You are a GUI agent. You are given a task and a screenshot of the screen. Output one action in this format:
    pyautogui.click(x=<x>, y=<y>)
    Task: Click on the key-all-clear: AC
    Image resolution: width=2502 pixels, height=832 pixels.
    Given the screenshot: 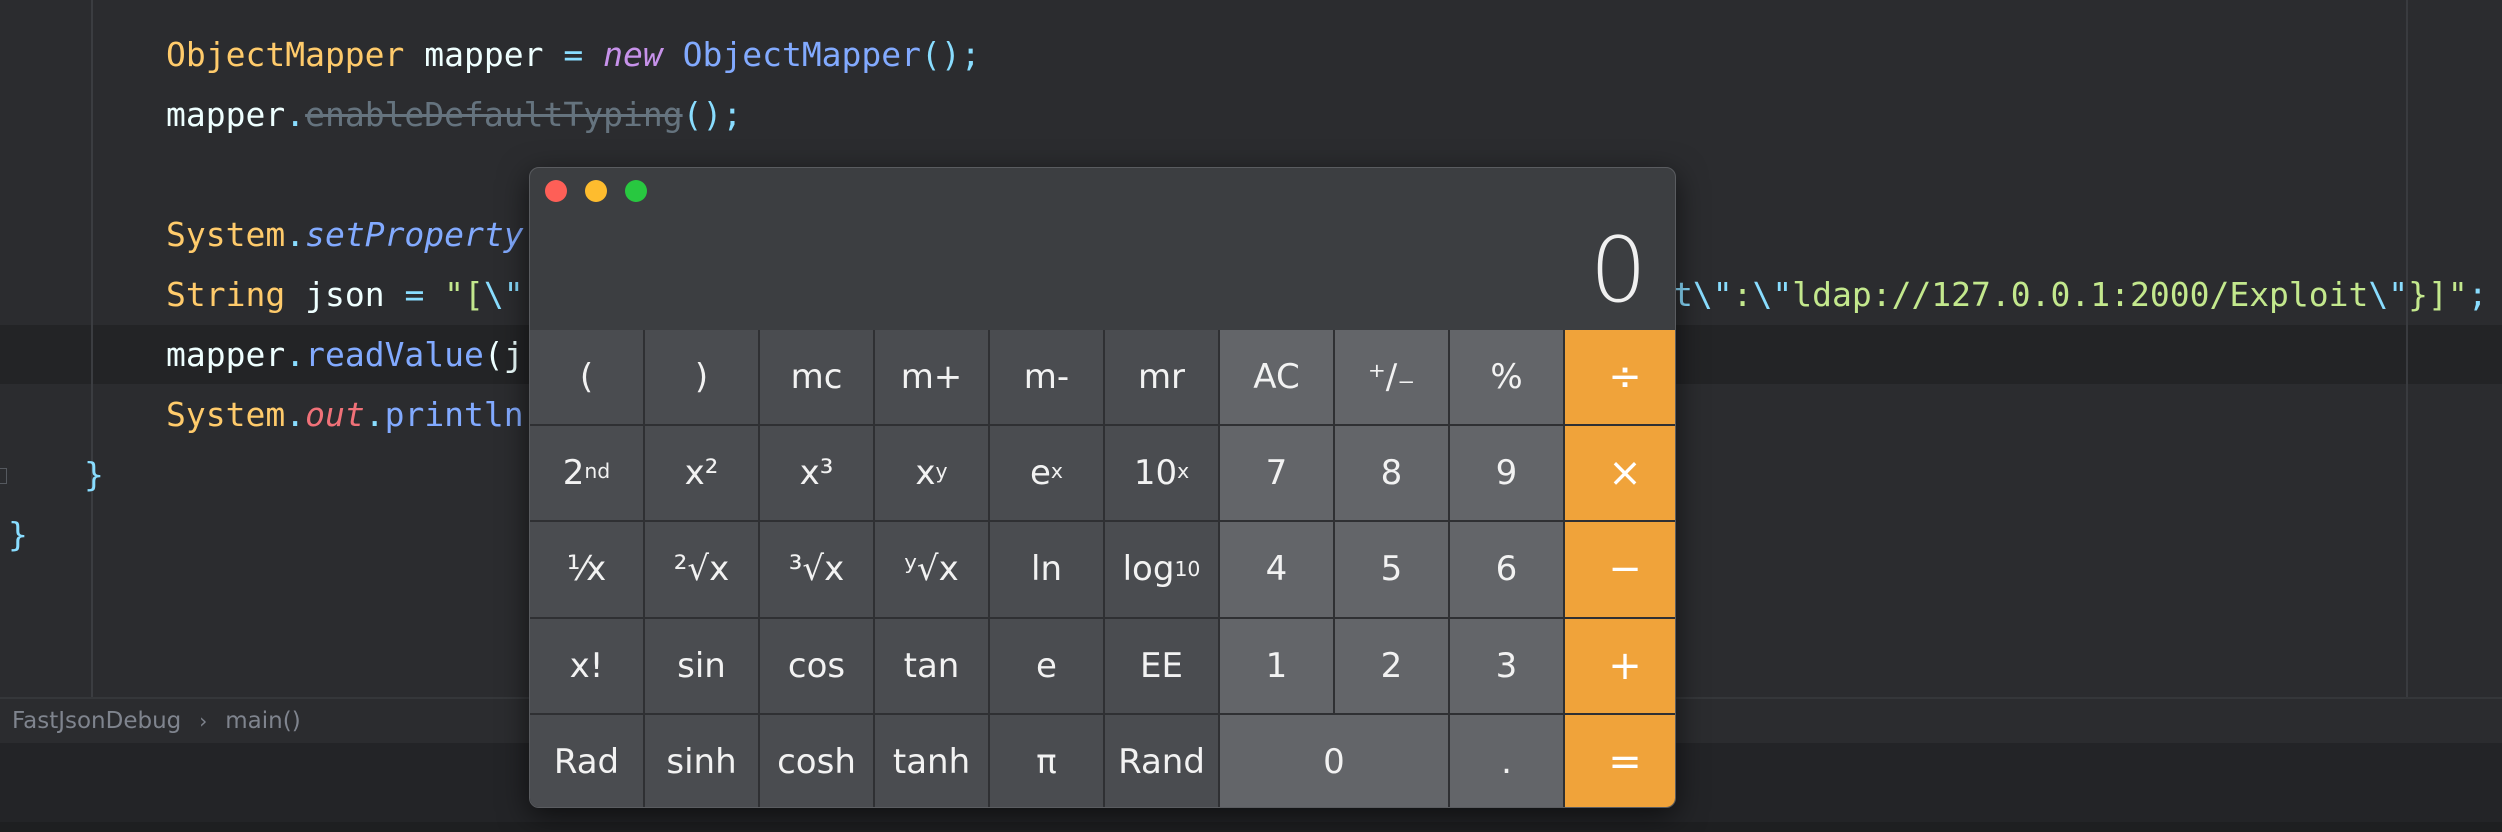 What is the action you would take?
    pyautogui.click(x=1276, y=377)
    